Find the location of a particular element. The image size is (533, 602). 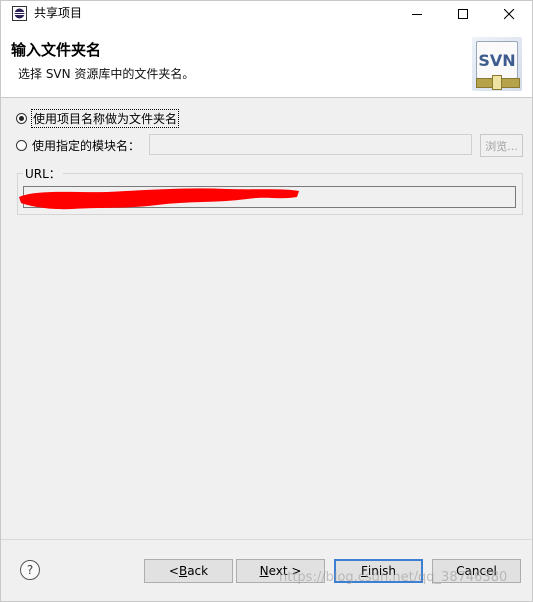

back-label-prefix: < is located at coordinates (173, 571).